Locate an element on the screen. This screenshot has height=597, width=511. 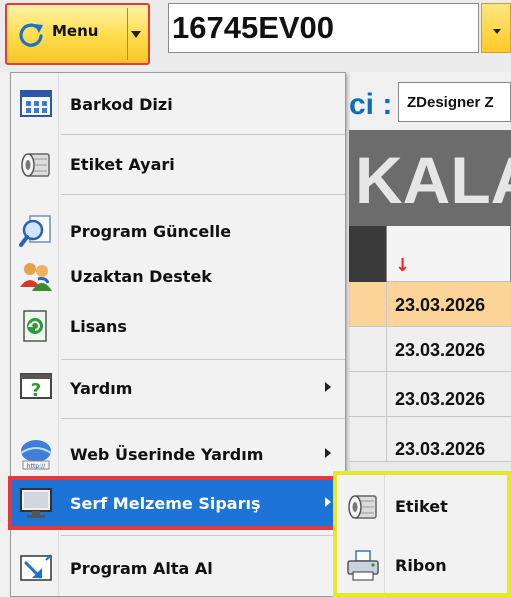
submenu-item-etiket: Etiket is located at coordinates (422, 506).